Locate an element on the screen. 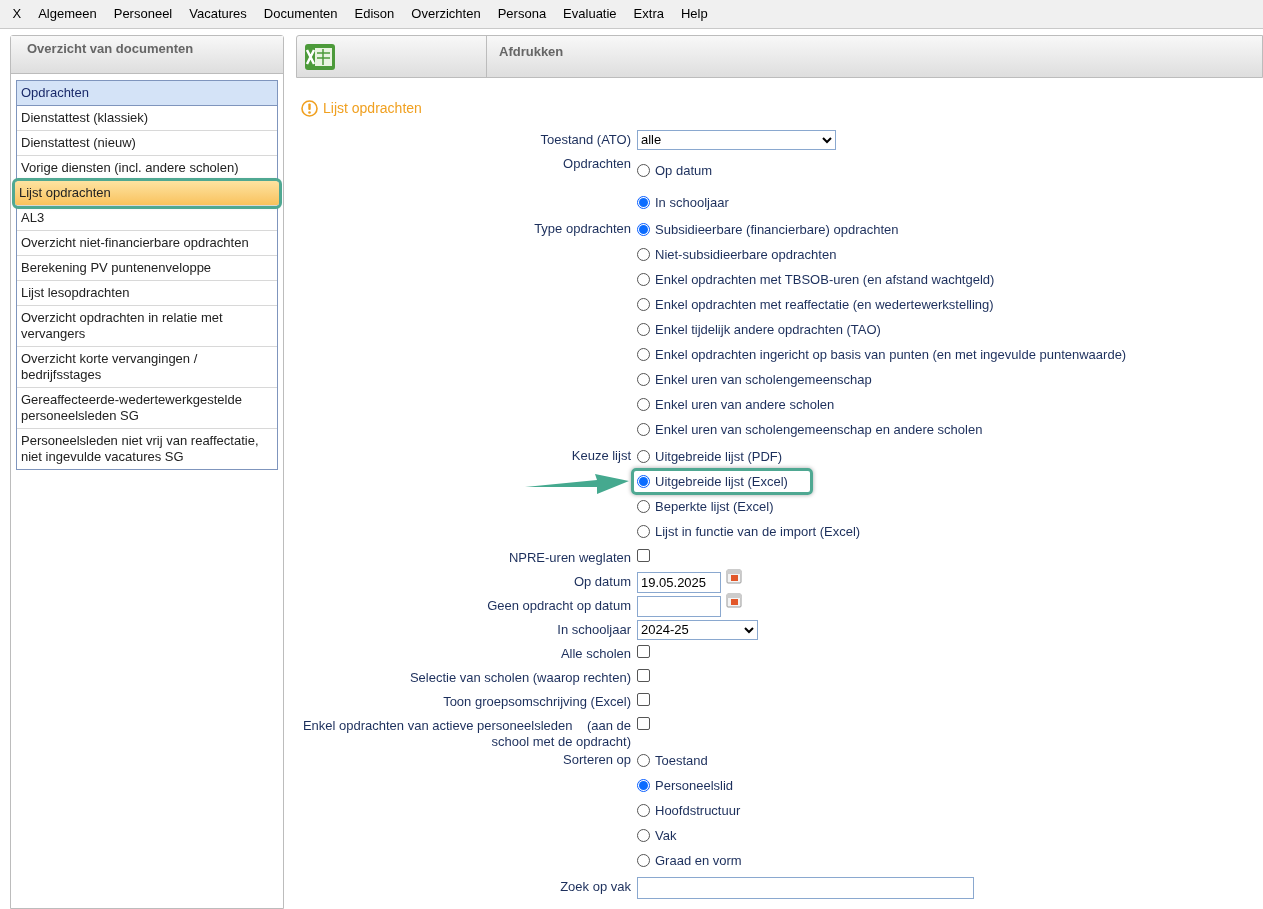 Image resolution: width=1263 pixels, height=909 pixels. radio-option: Uitgebreide lijst (PDF) is located at coordinates (710, 456).